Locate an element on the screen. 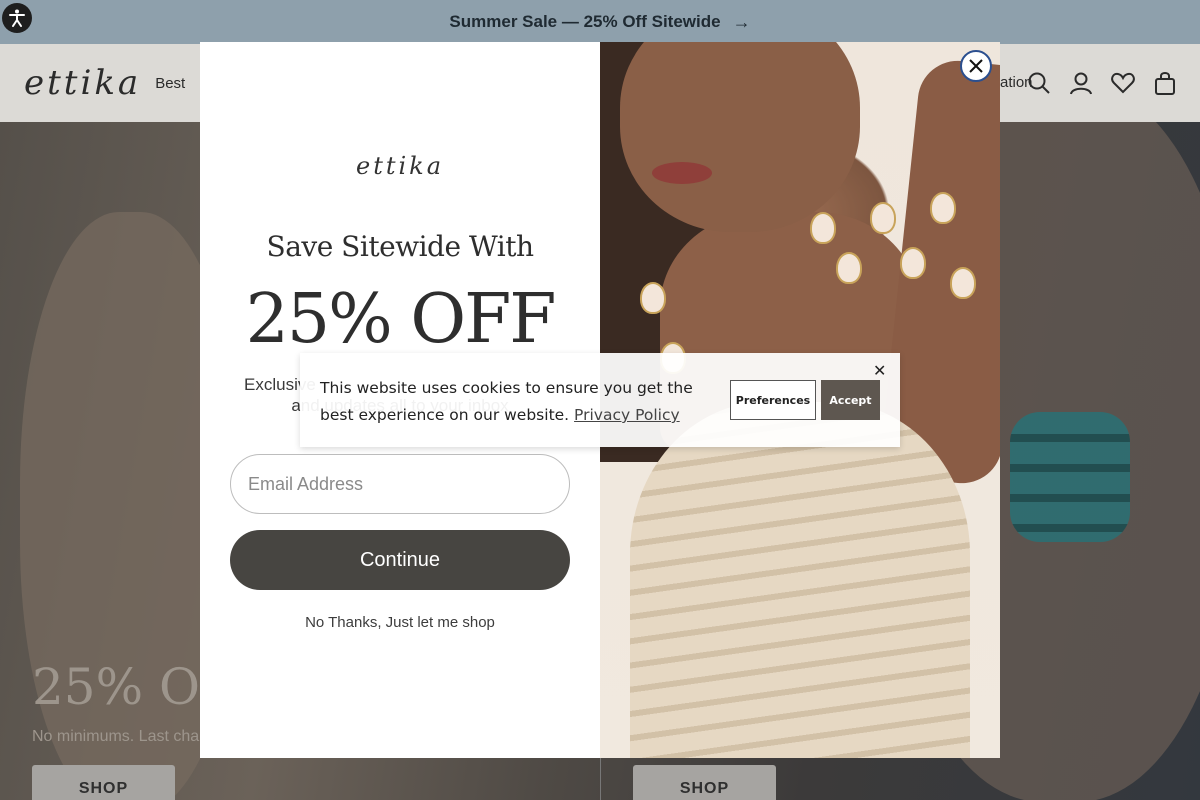  heart-icon is located at coordinates (1123, 83).